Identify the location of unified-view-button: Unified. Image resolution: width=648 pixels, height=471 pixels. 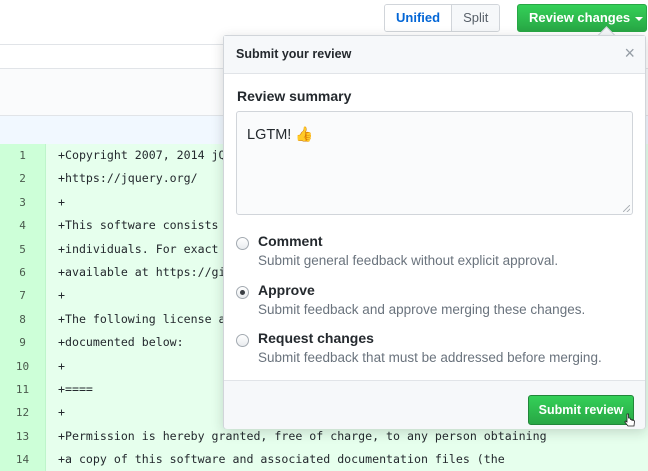
(418, 18).